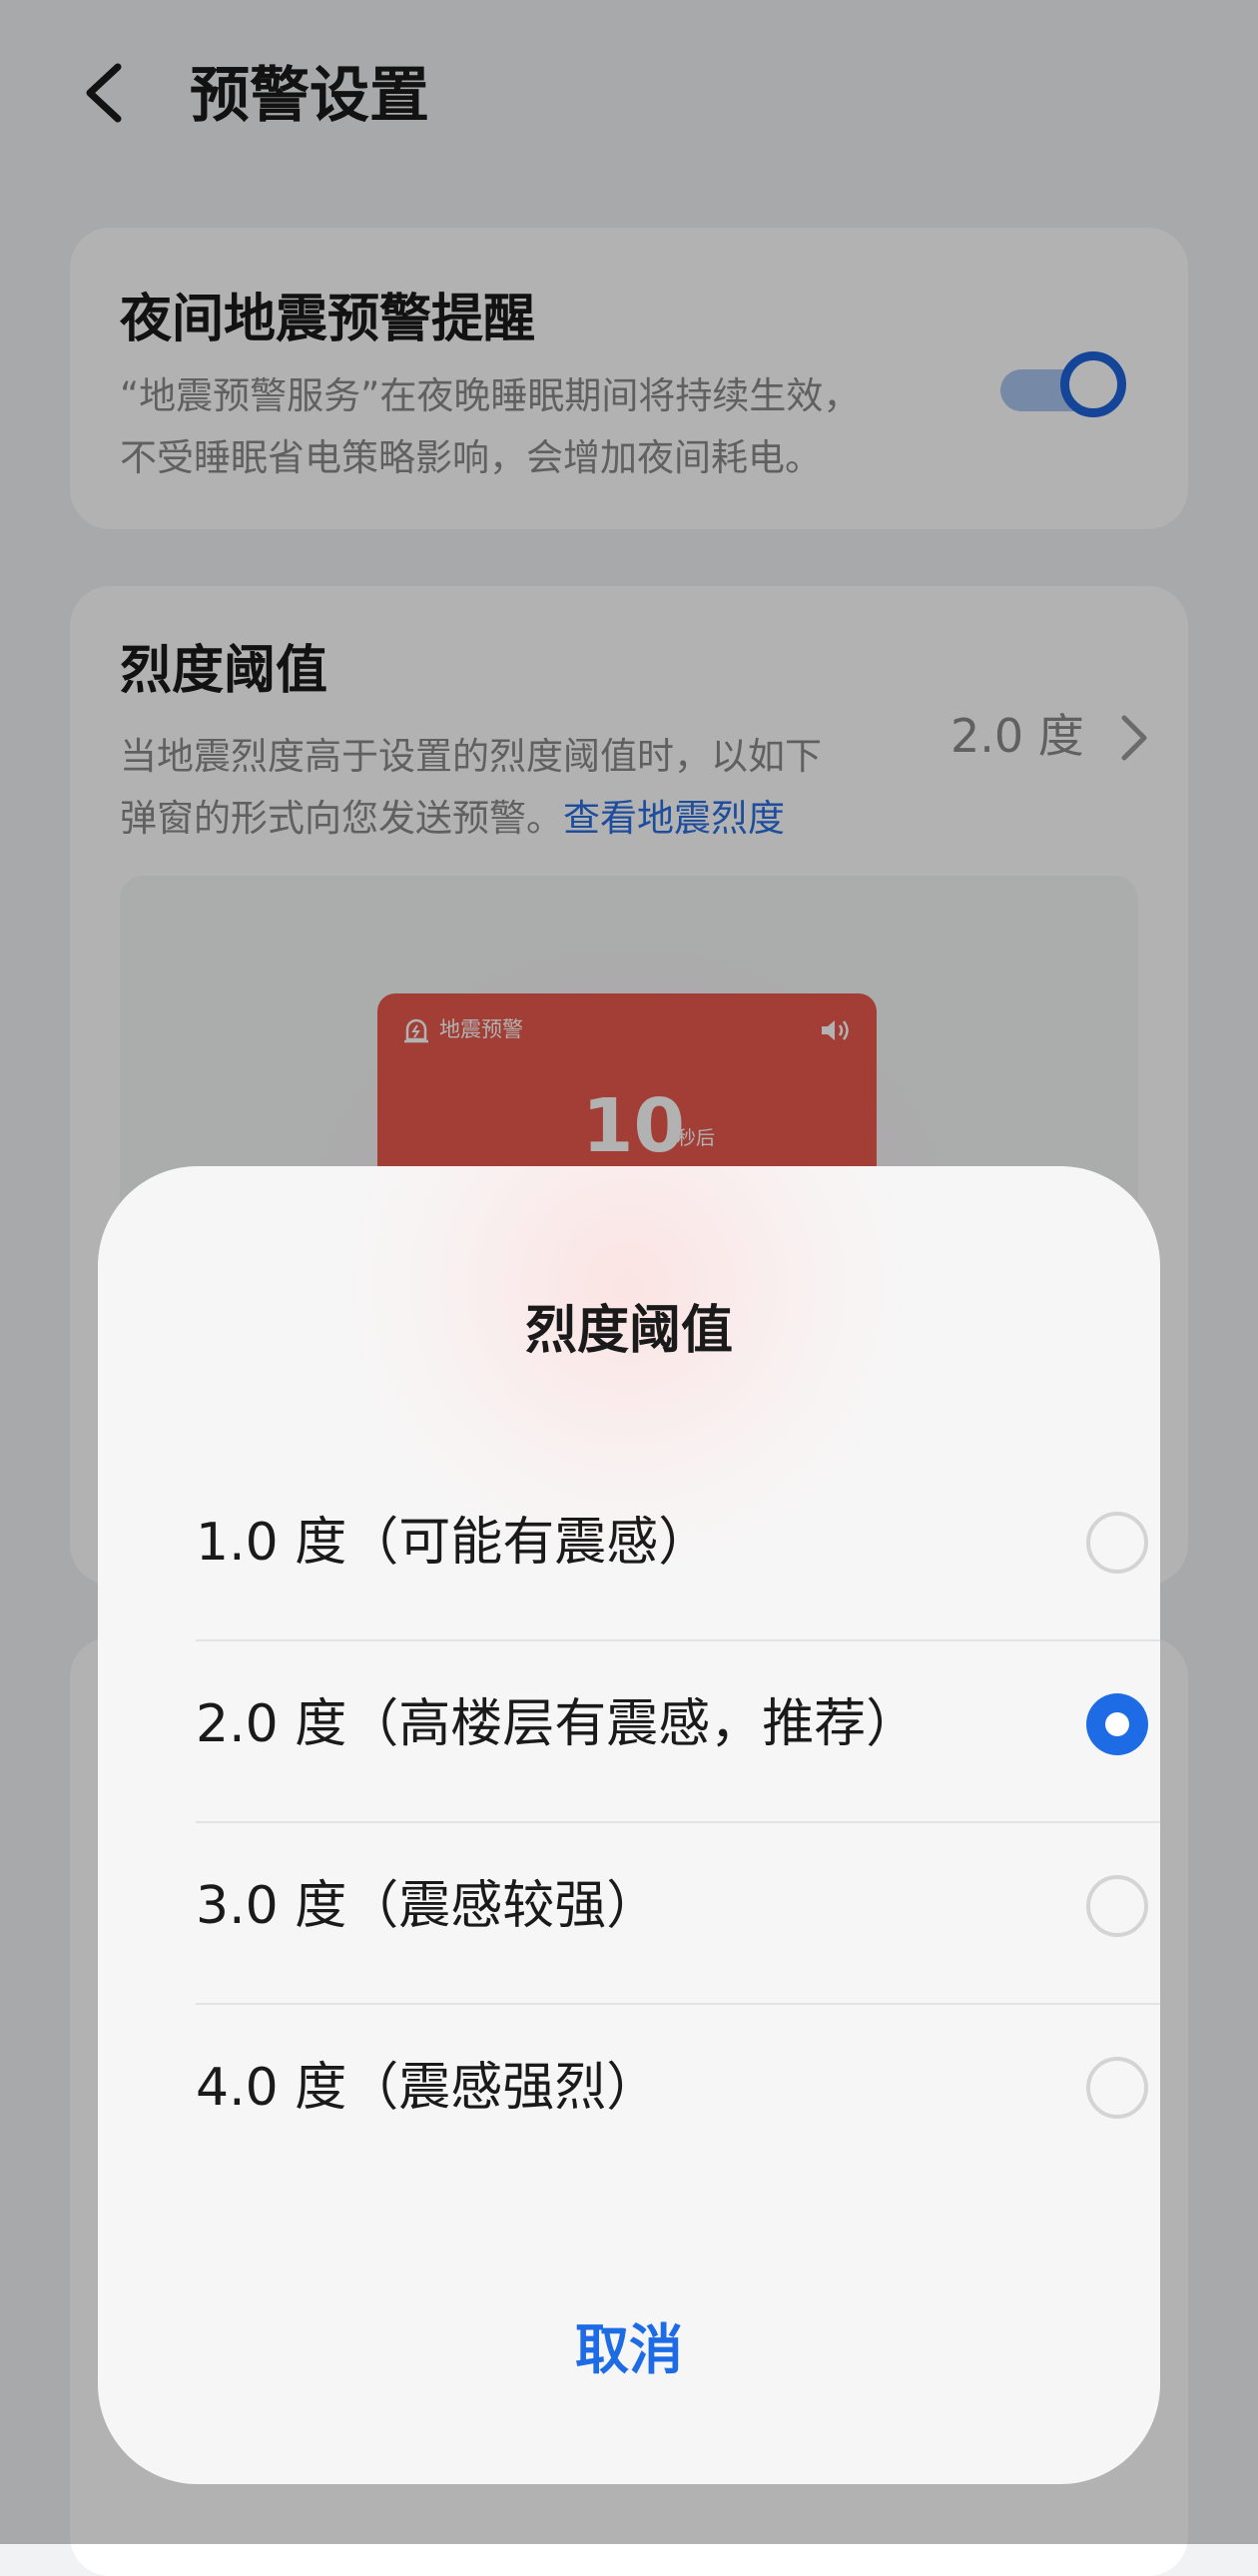  I want to click on dialog-title: 烈度阈值, so click(628, 1331).